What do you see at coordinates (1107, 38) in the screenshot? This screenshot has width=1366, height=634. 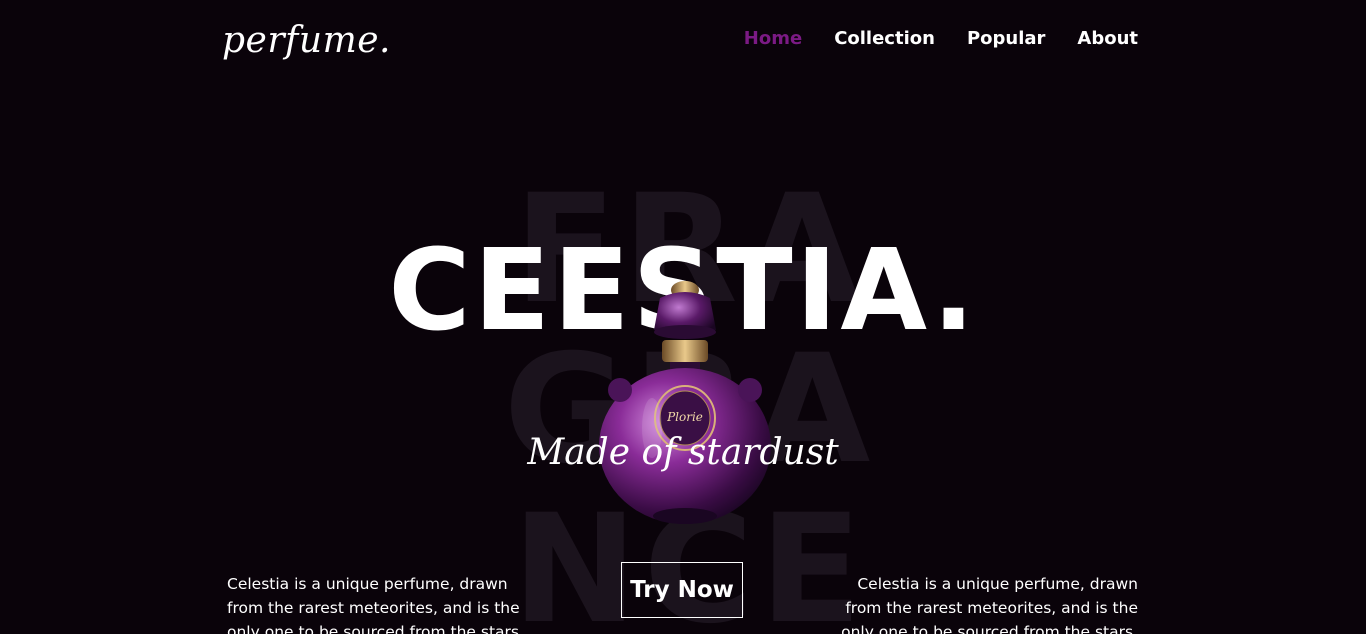 I see `nav-item-about: About` at bounding box center [1107, 38].